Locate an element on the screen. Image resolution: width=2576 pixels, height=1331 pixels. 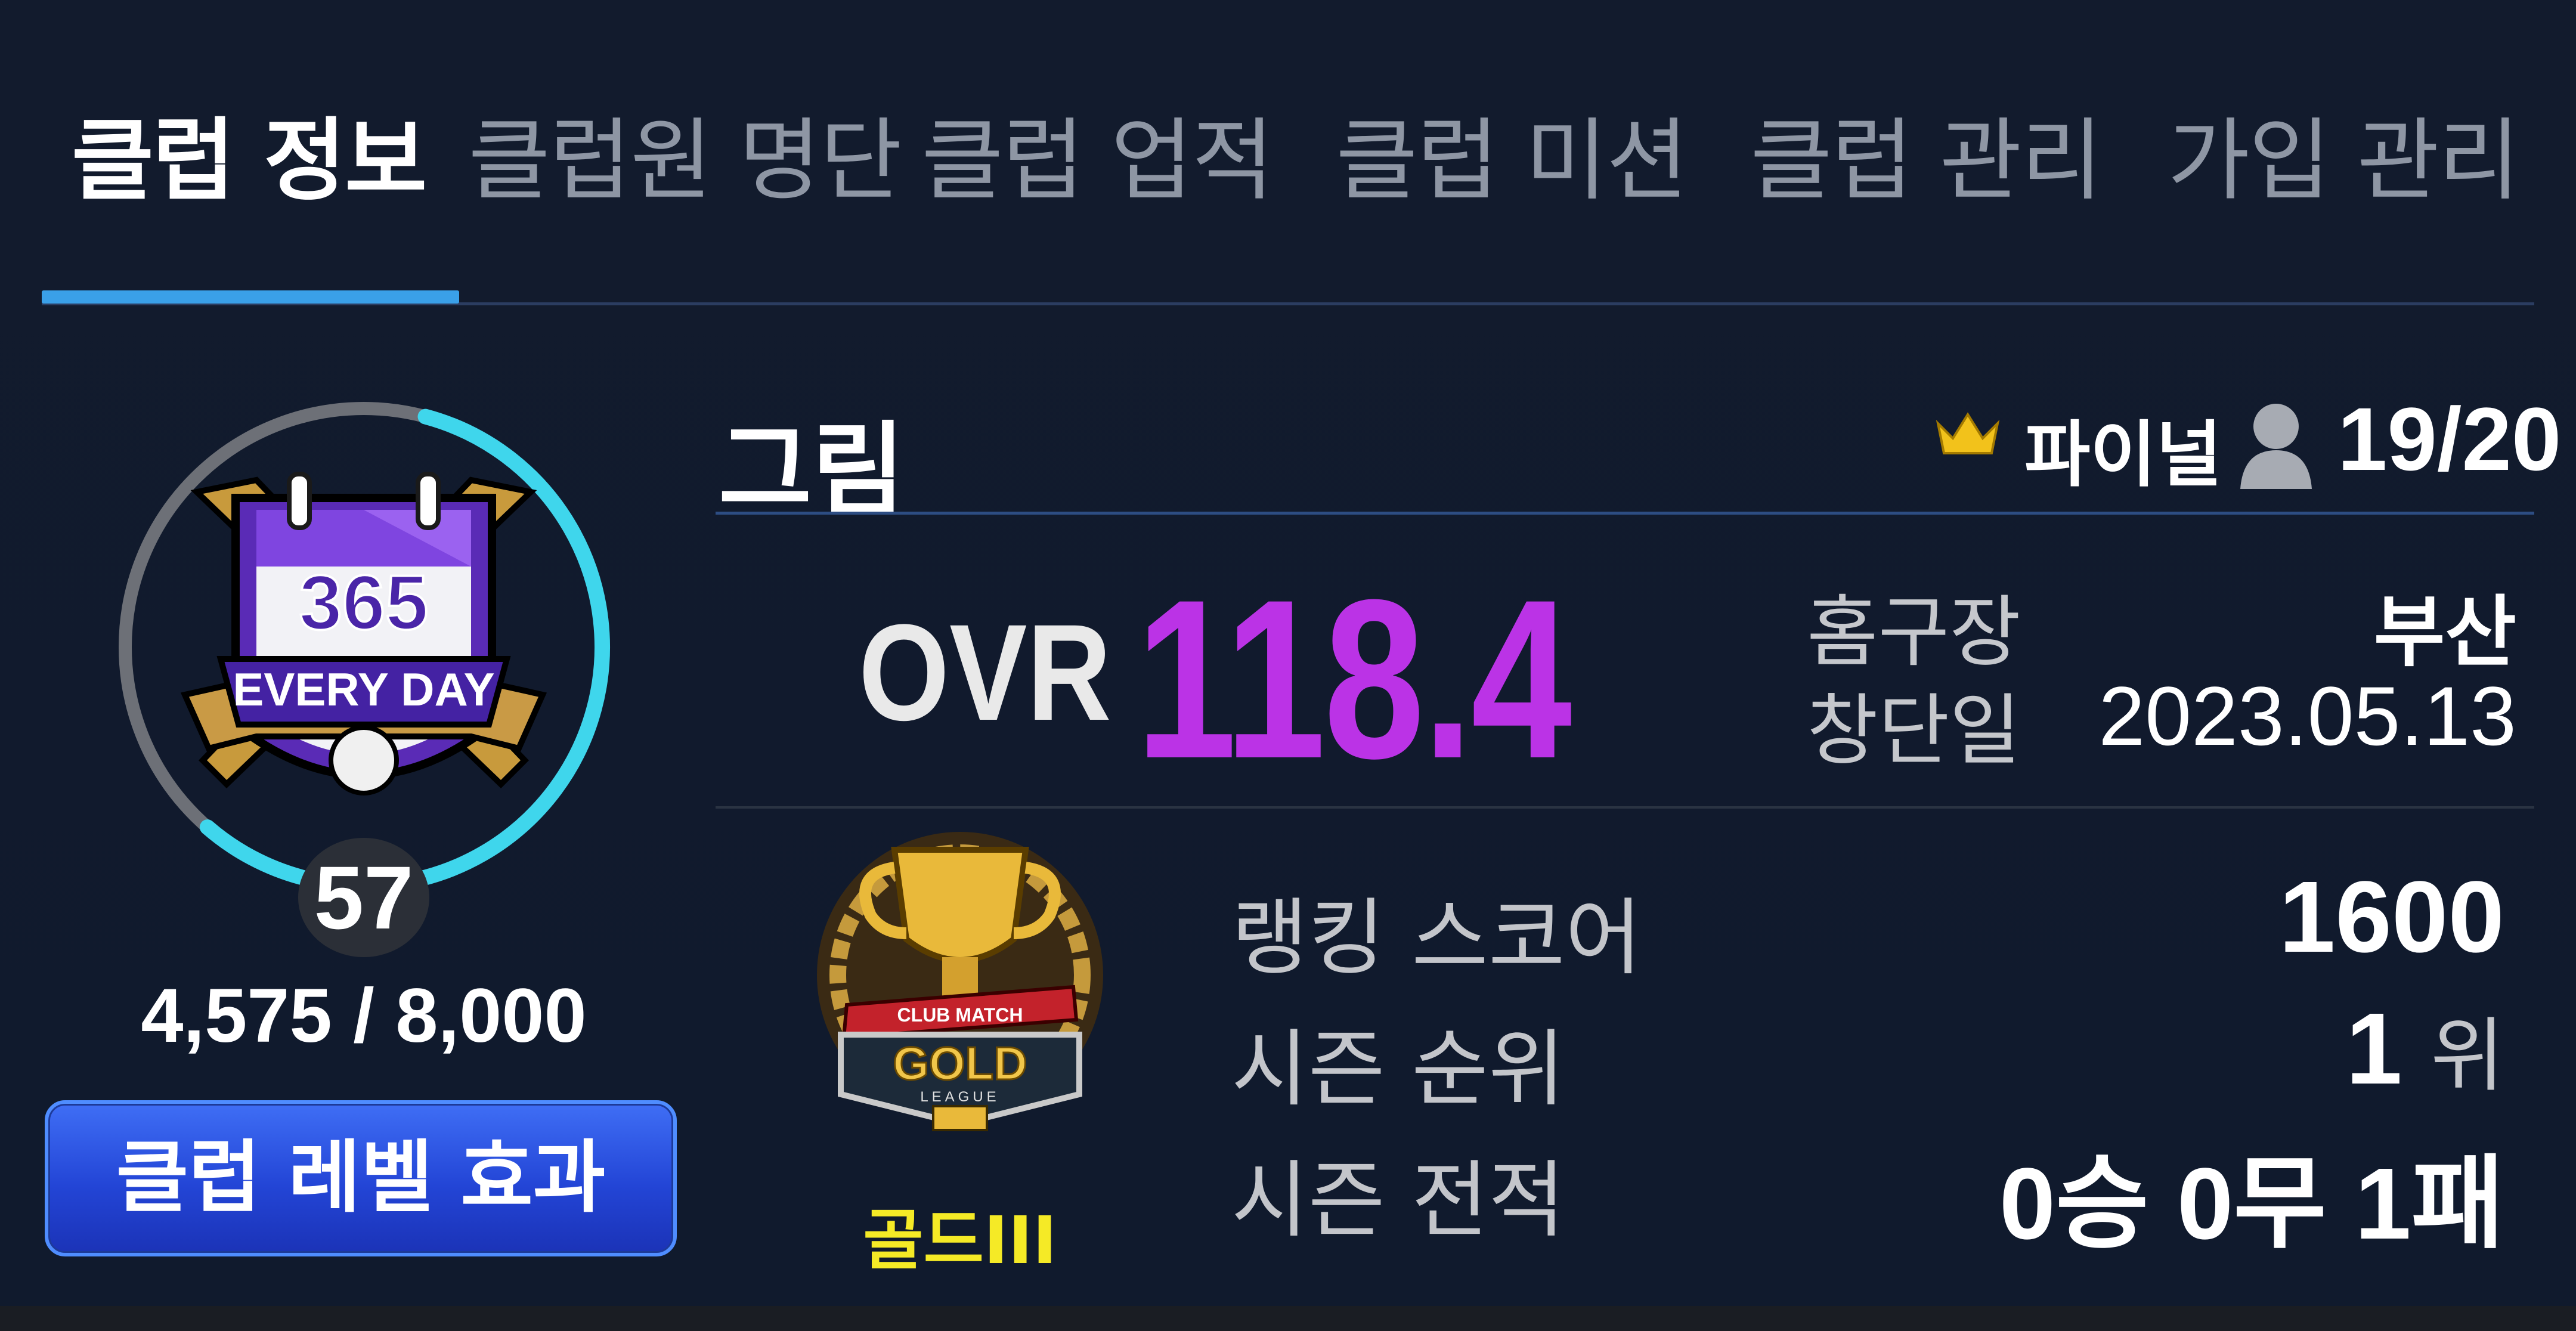
header-divider is located at coordinates (1625, 513).